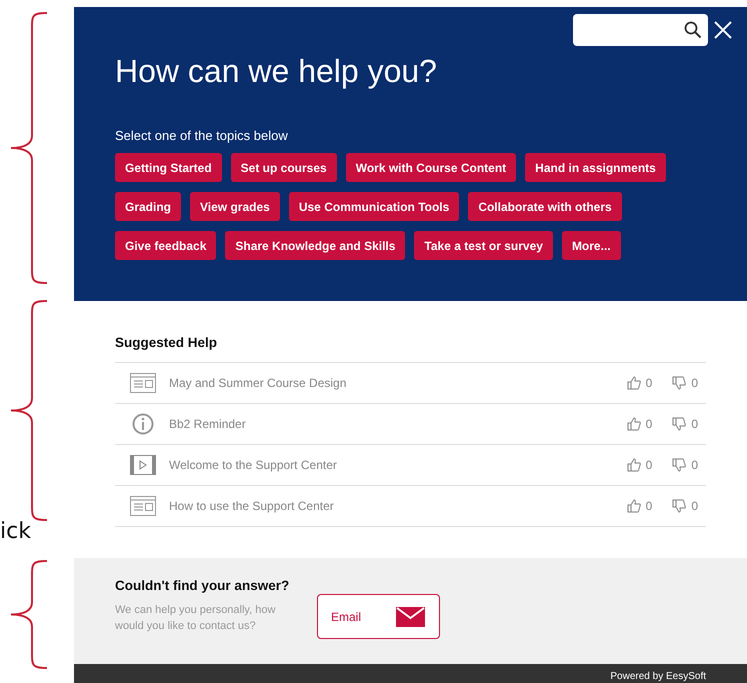  Describe the element at coordinates (143, 465) in the screenshot. I see `video-icon` at that location.